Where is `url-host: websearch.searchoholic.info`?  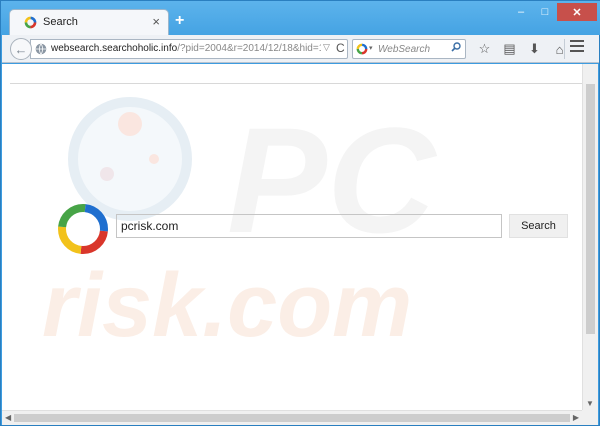 url-host: websearch.searchoholic.info is located at coordinates (114, 48).